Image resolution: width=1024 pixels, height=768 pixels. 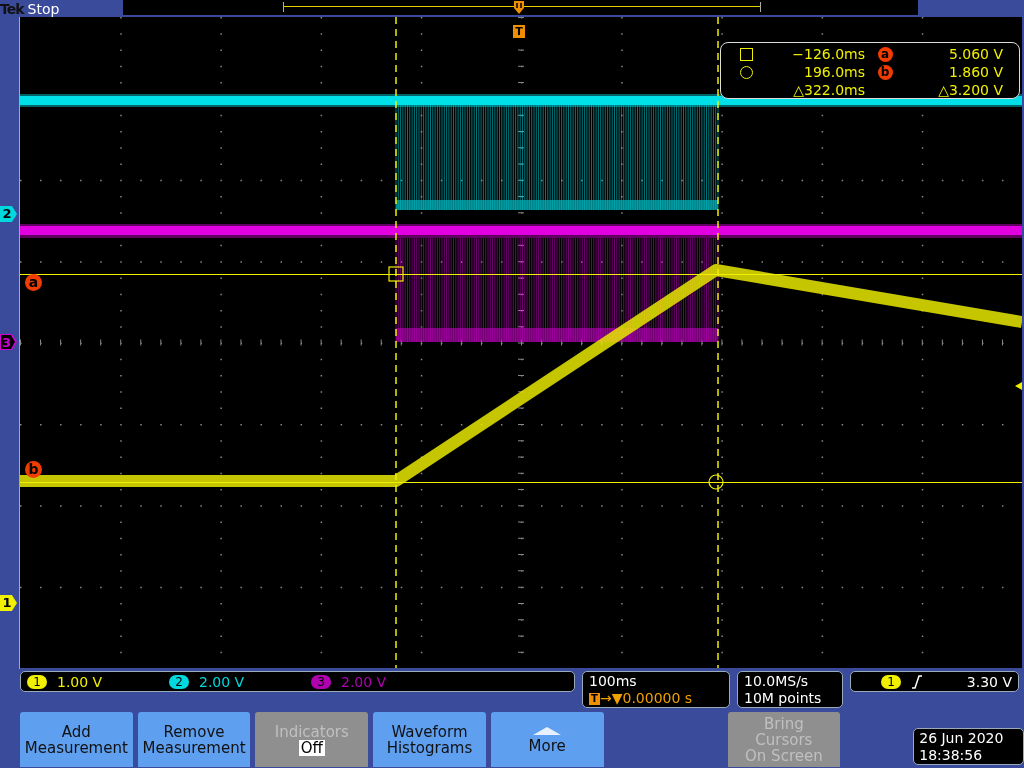 I want to click on horizontal-scale: 100ms, so click(x=656, y=681).